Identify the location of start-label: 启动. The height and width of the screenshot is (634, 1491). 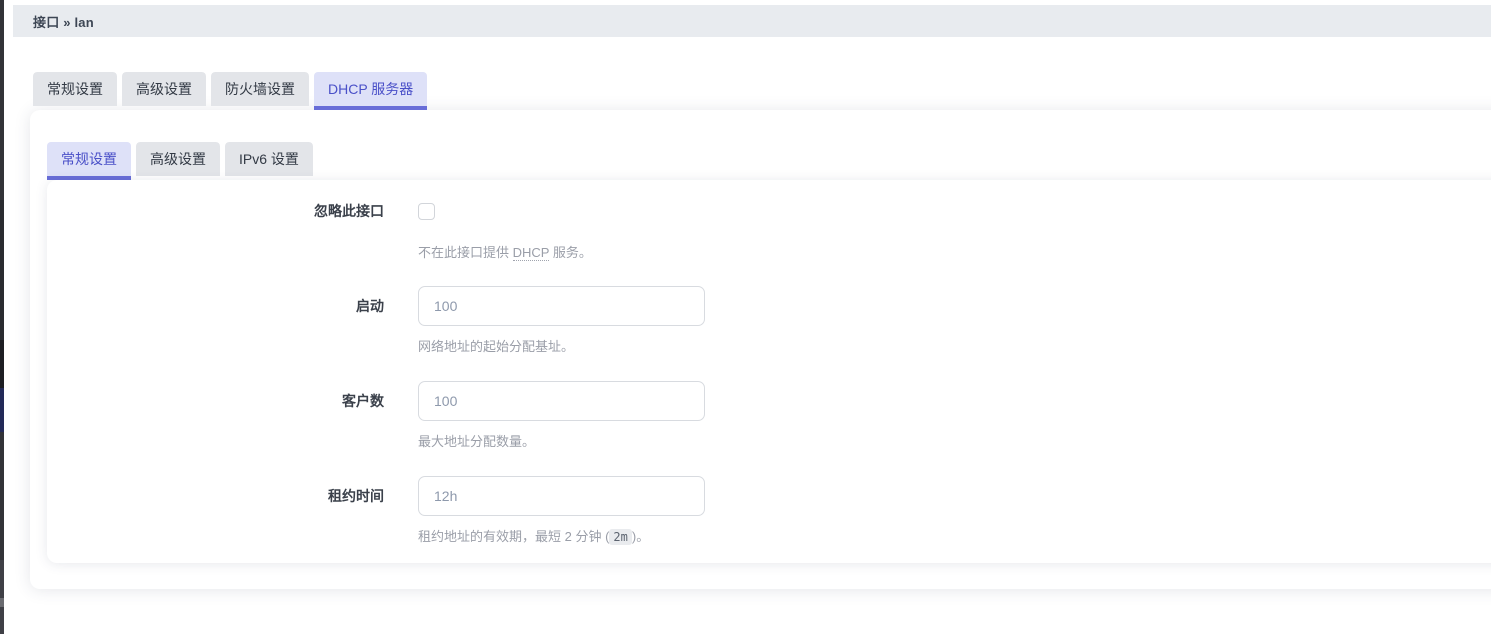
(370, 306).